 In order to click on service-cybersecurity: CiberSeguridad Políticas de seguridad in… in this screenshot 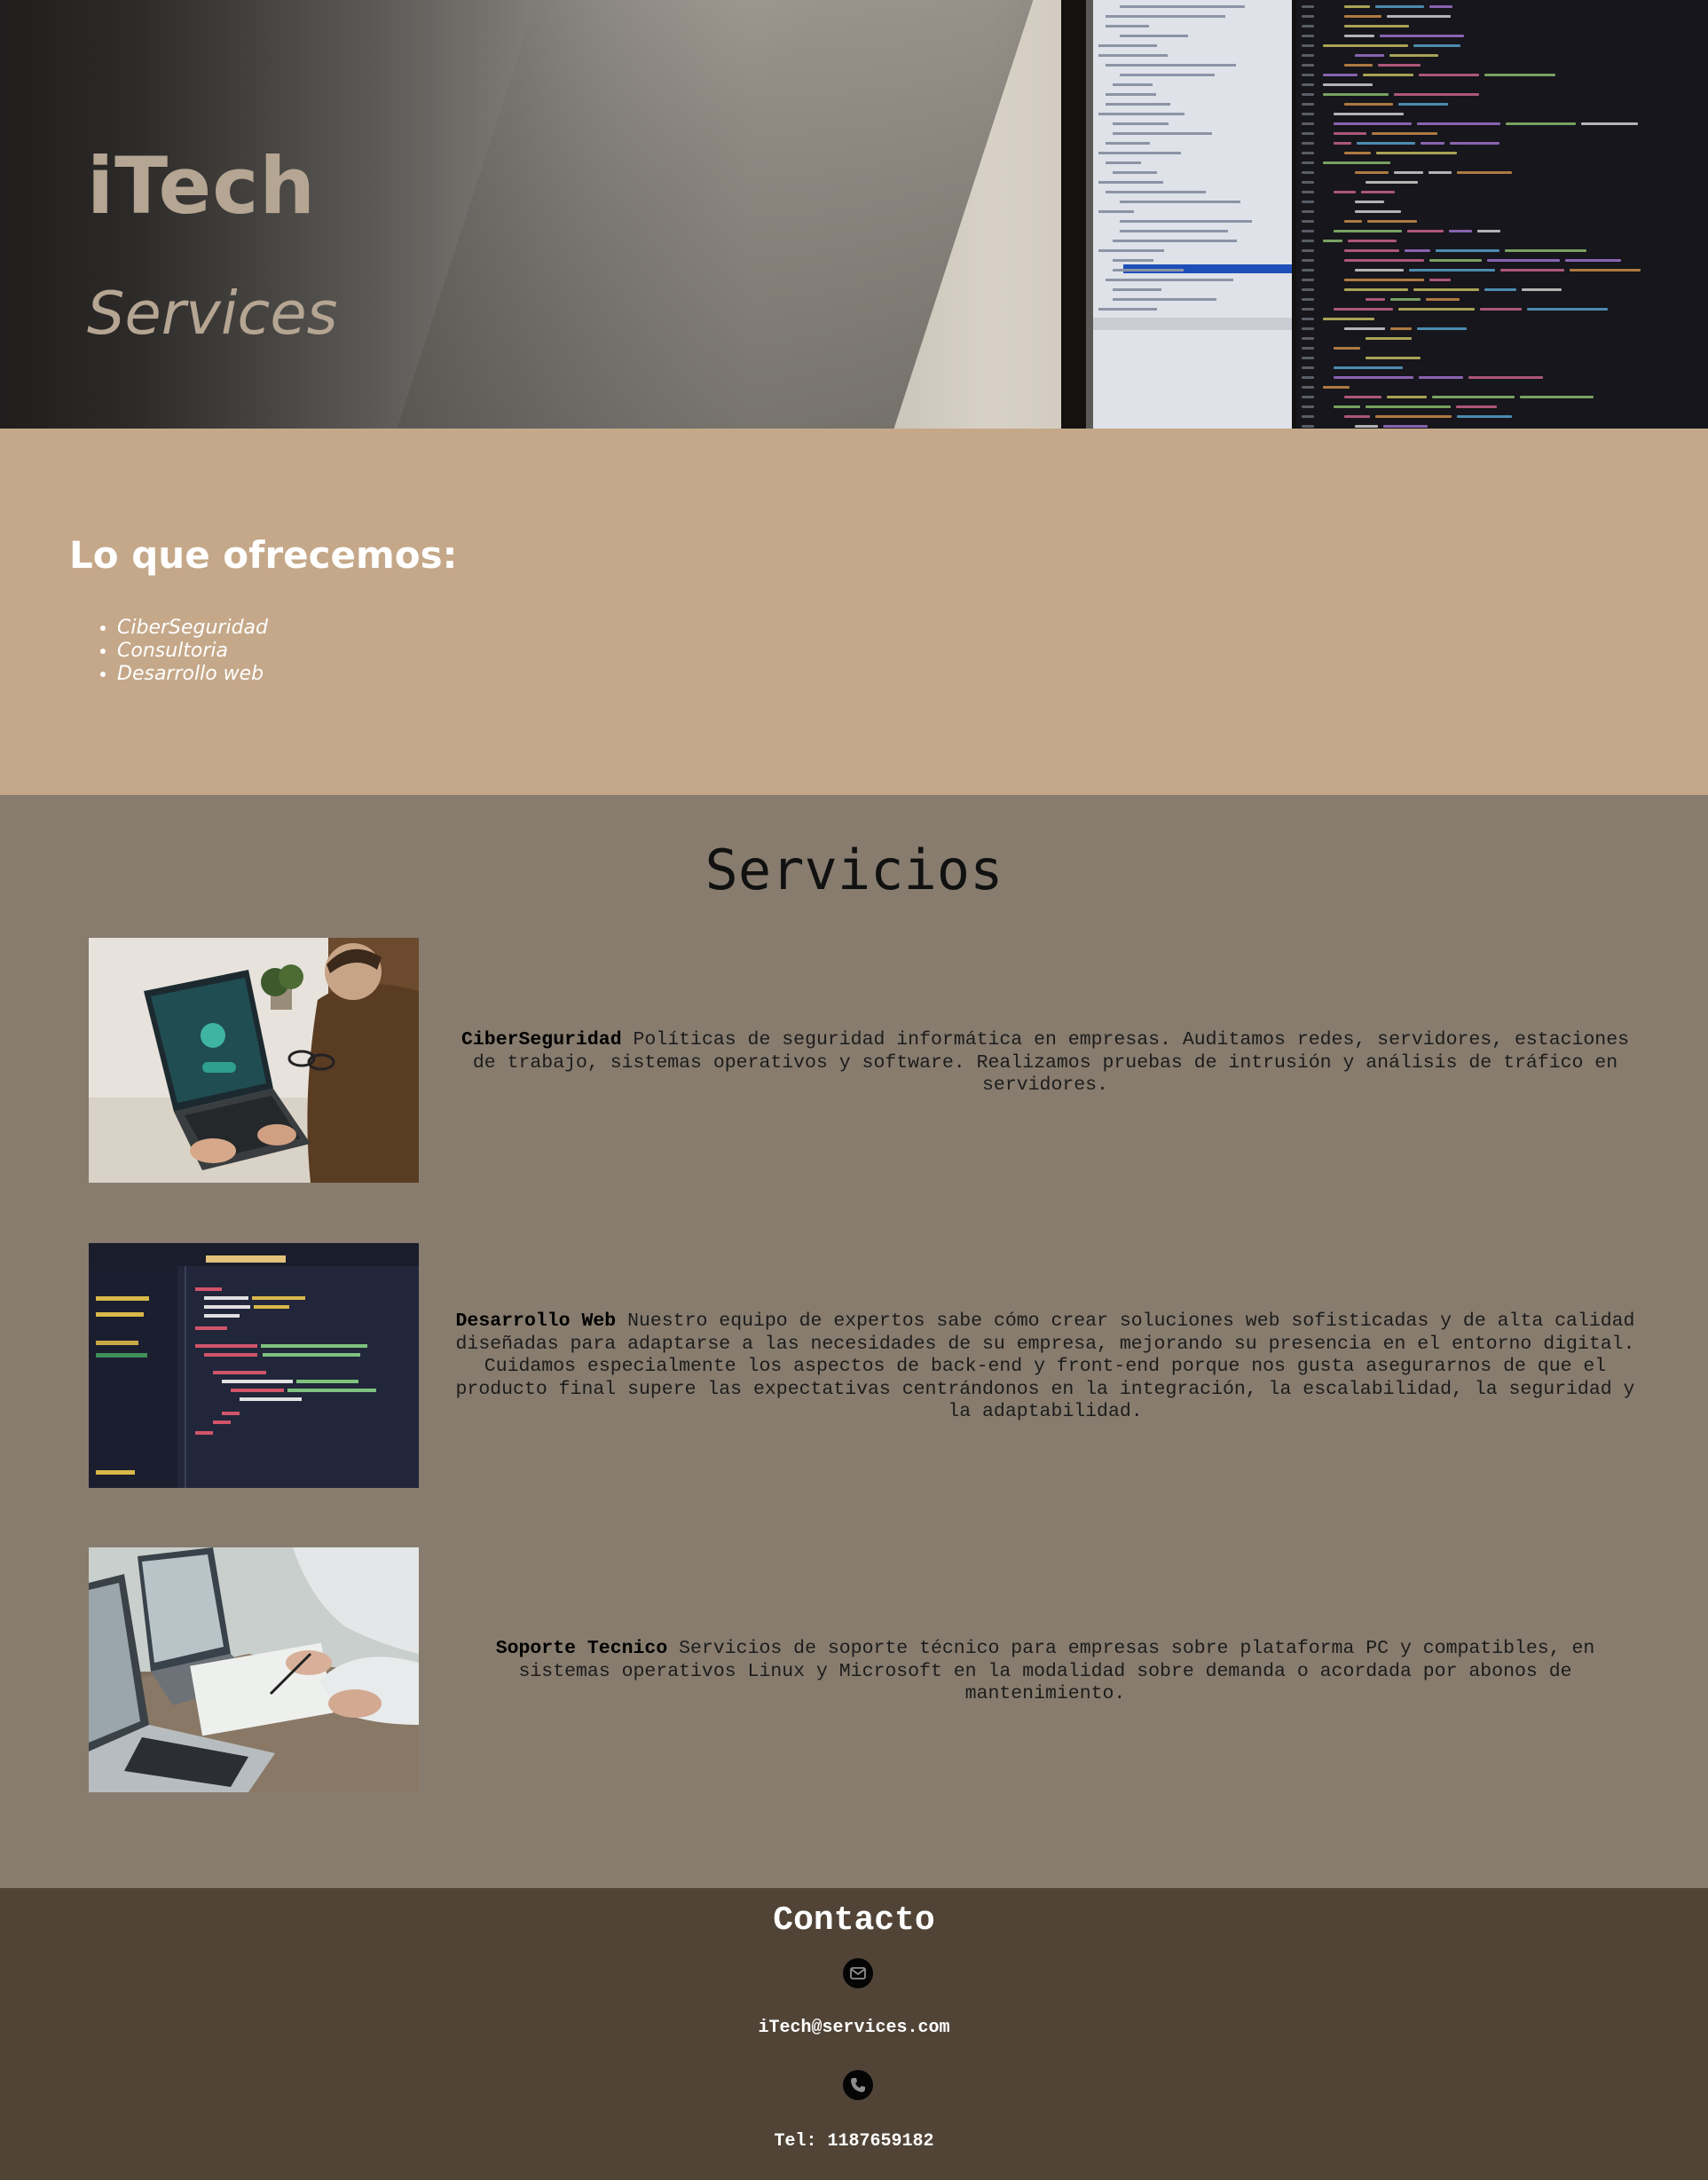, I will do `click(1045, 1063)`.